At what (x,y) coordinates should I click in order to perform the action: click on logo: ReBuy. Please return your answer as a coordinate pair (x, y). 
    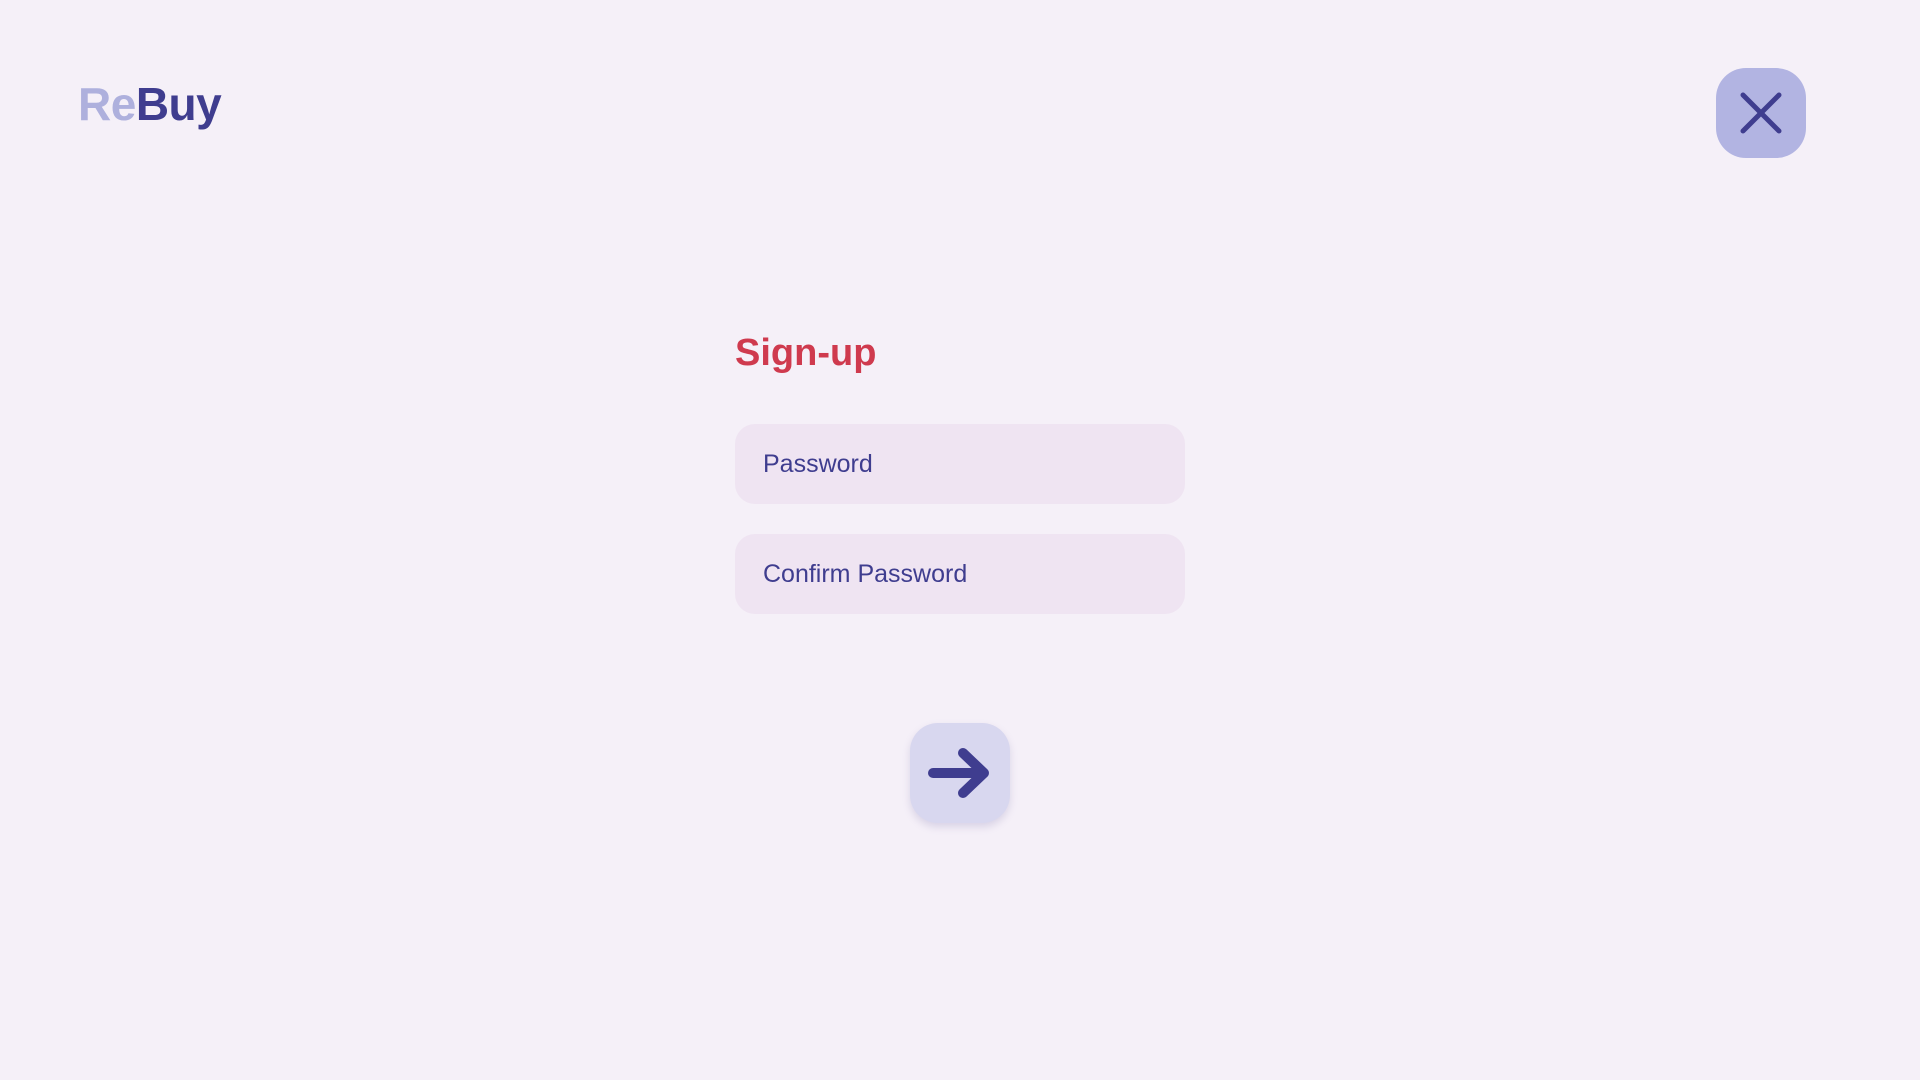
    Looking at the image, I should click on (150, 104).